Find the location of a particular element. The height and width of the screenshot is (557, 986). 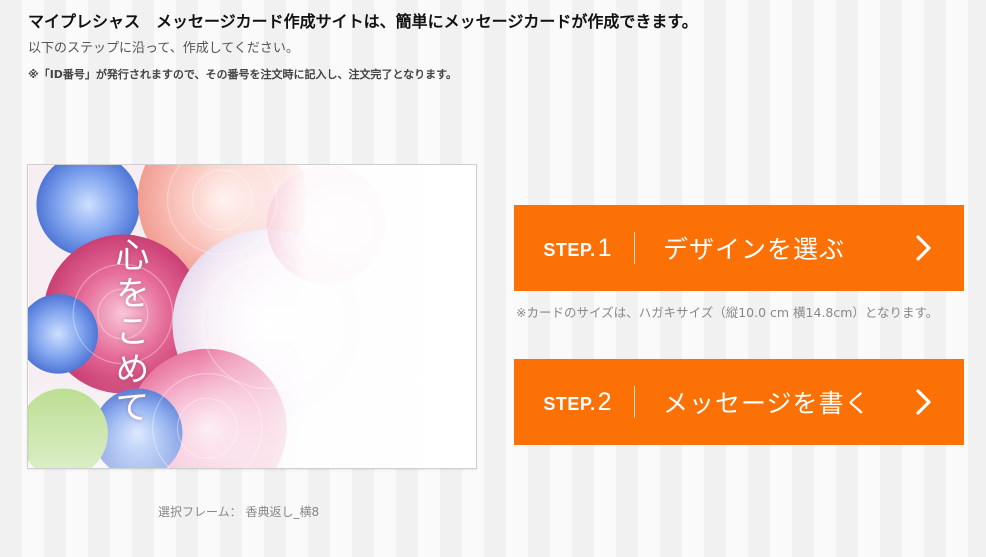

step-digit: 1 is located at coordinates (604, 247).